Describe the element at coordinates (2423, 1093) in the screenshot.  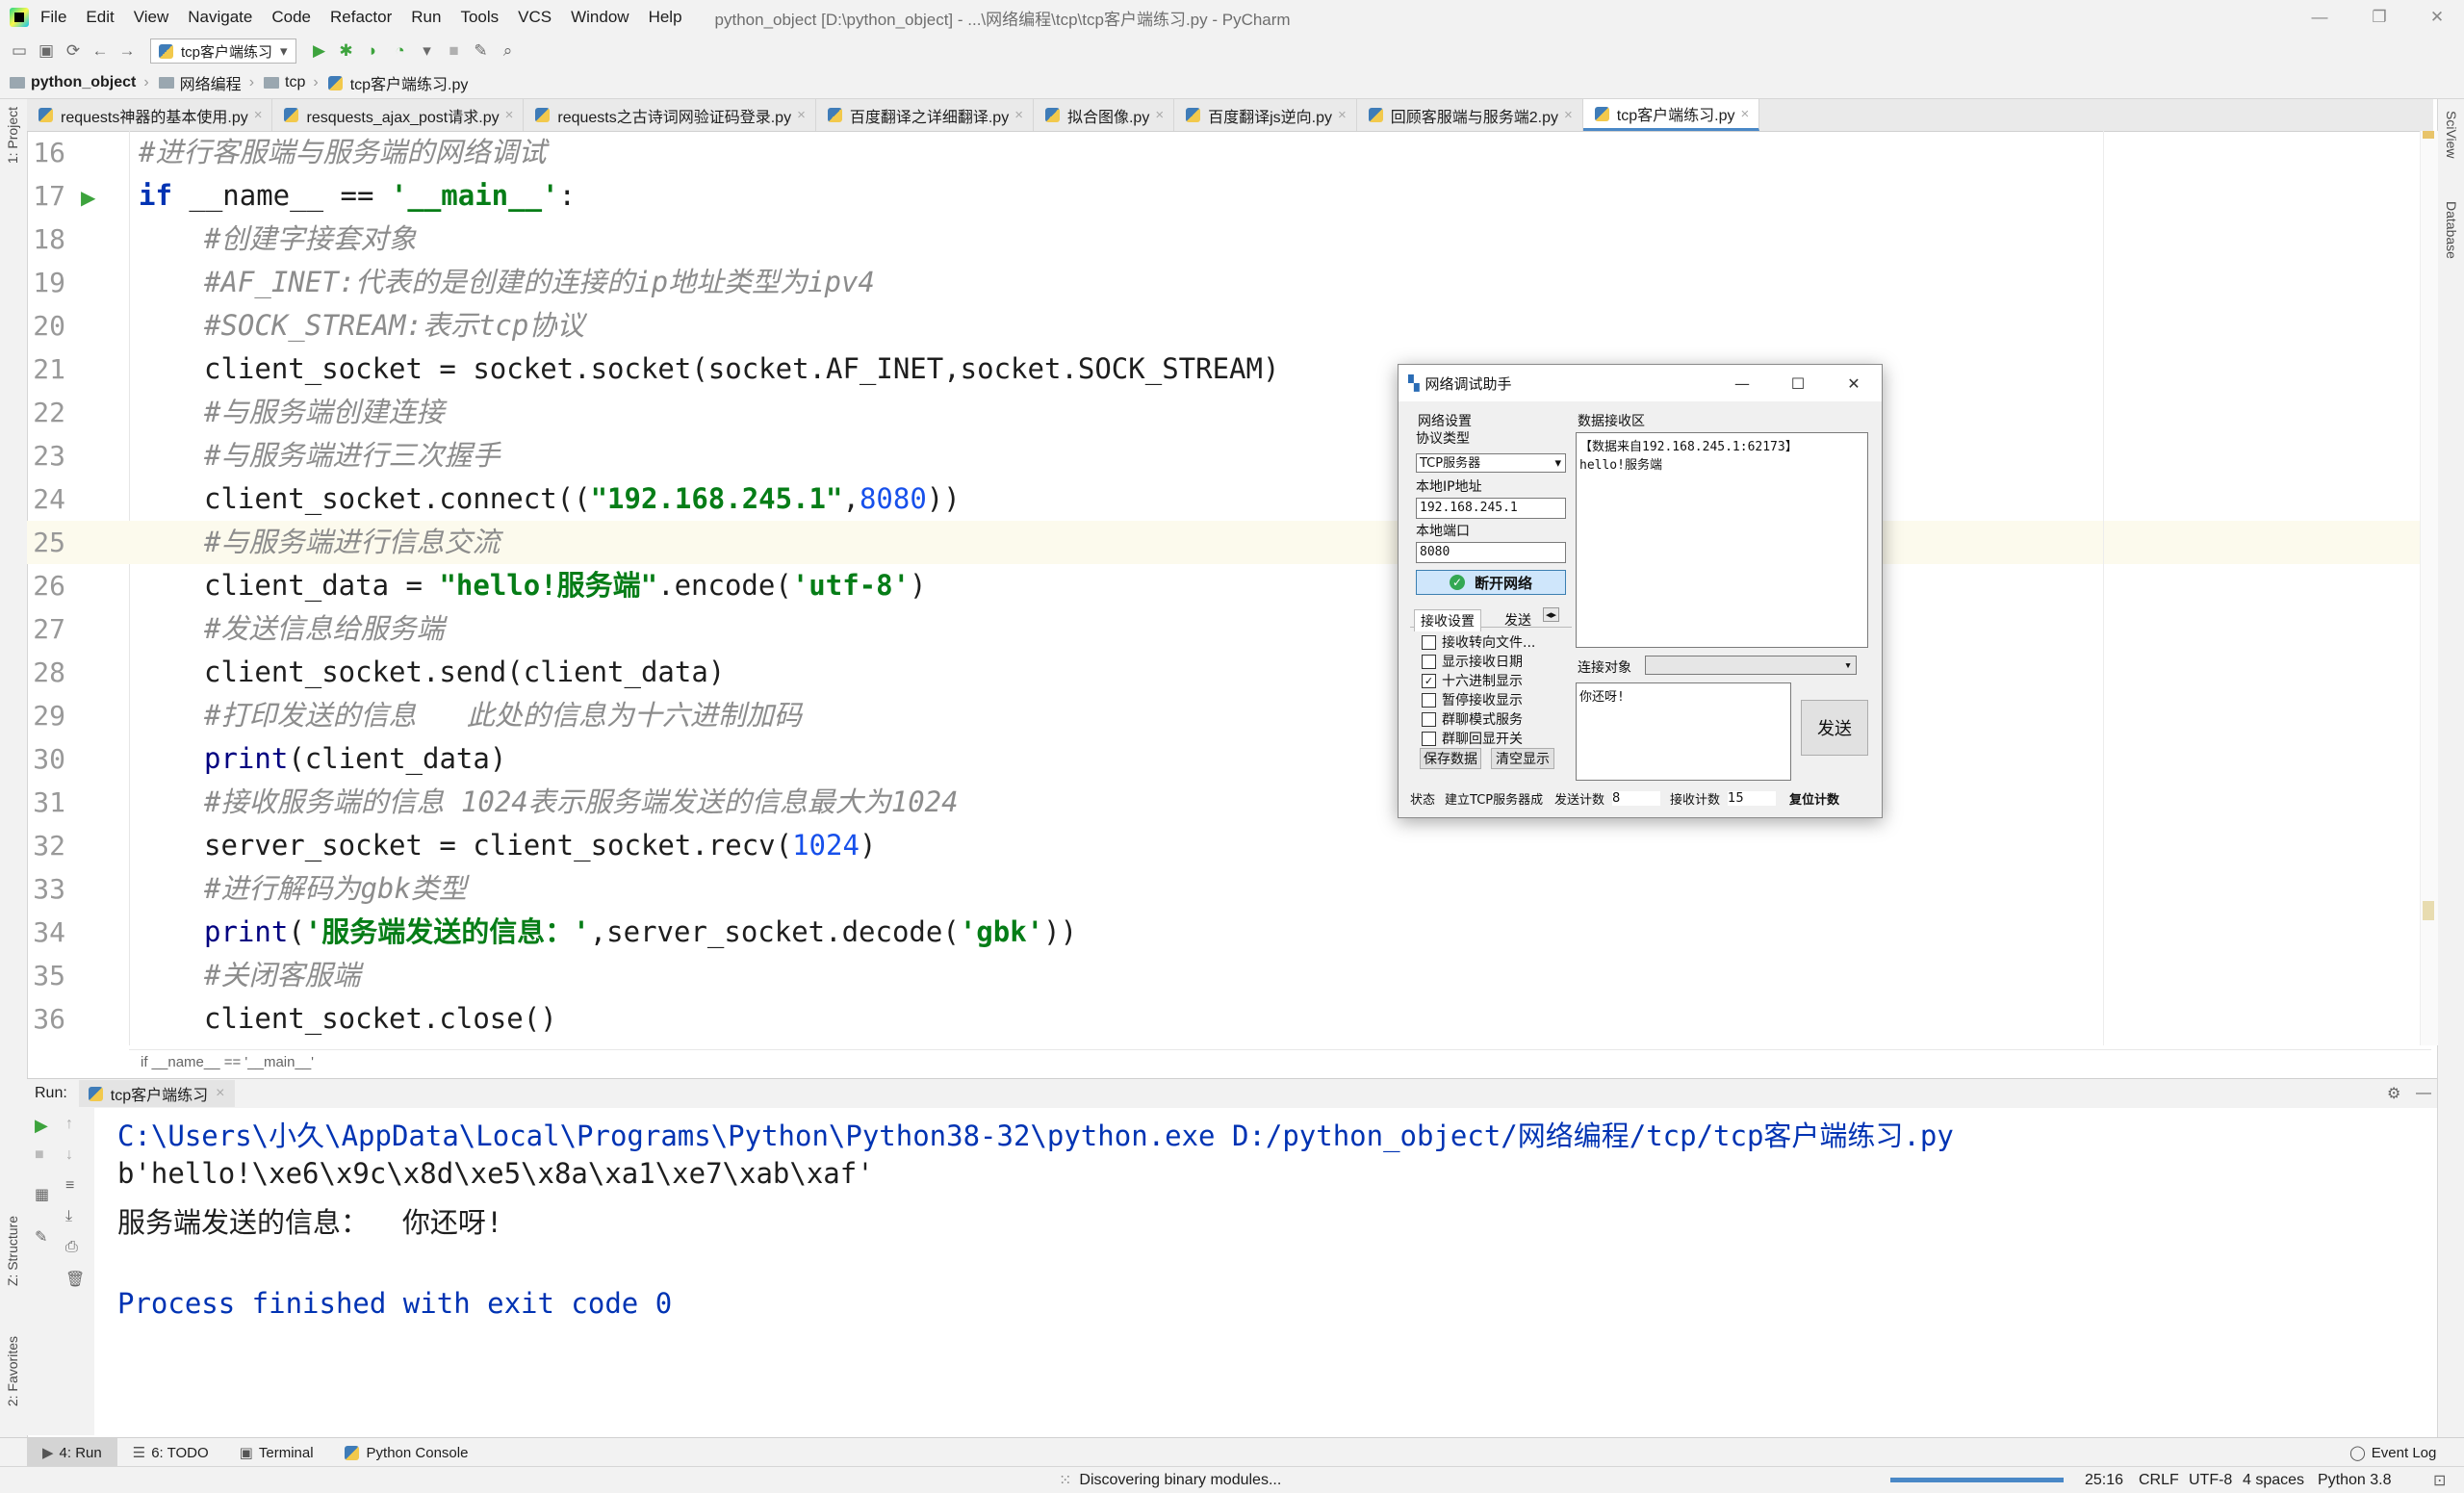
I see `hide-panel-icon: —` at that location.